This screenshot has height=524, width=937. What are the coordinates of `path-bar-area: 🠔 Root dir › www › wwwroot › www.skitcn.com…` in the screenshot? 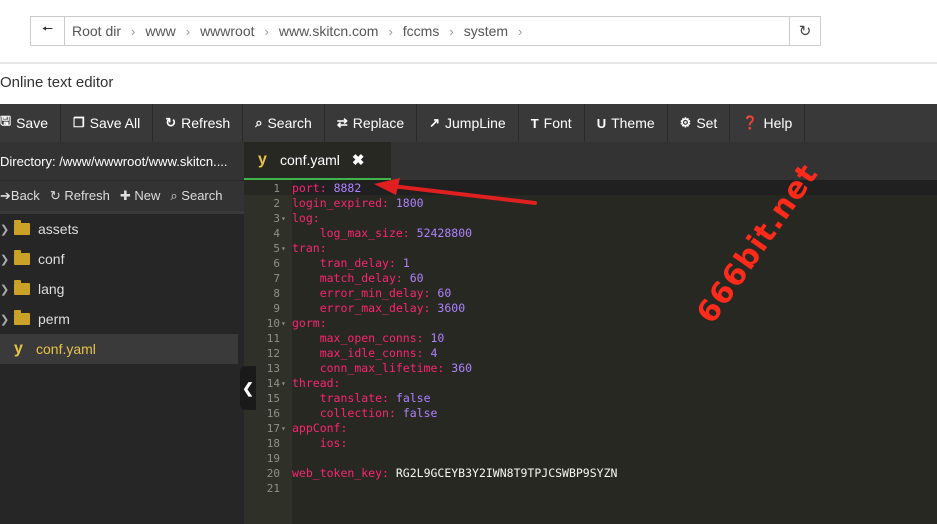 It's located at (468, 32).